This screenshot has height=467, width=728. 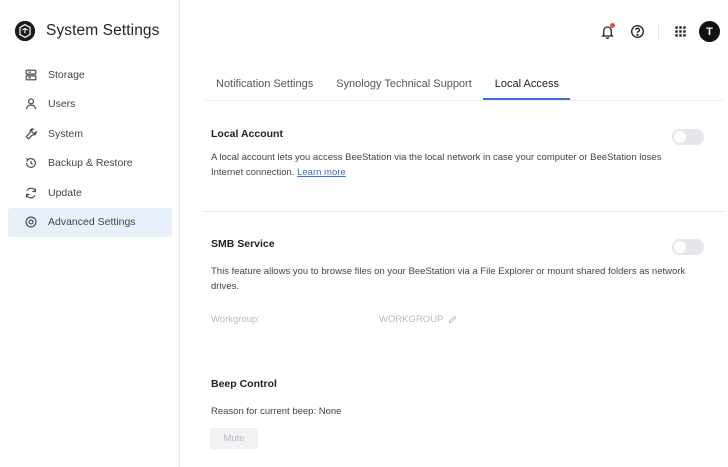 I want to click on user-avatar: T, so click(x=709, y=31).